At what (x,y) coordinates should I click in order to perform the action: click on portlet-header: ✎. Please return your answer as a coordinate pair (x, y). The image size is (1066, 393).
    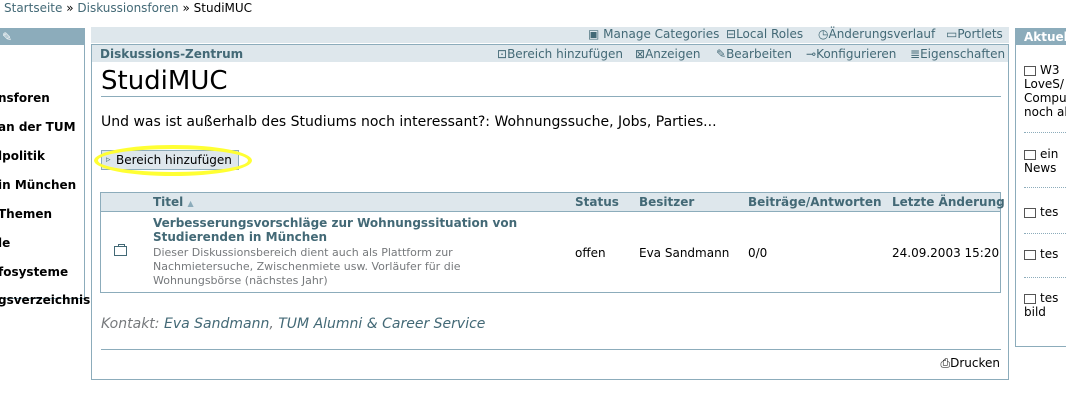
    Looking at the image, I should click on (42, 37).